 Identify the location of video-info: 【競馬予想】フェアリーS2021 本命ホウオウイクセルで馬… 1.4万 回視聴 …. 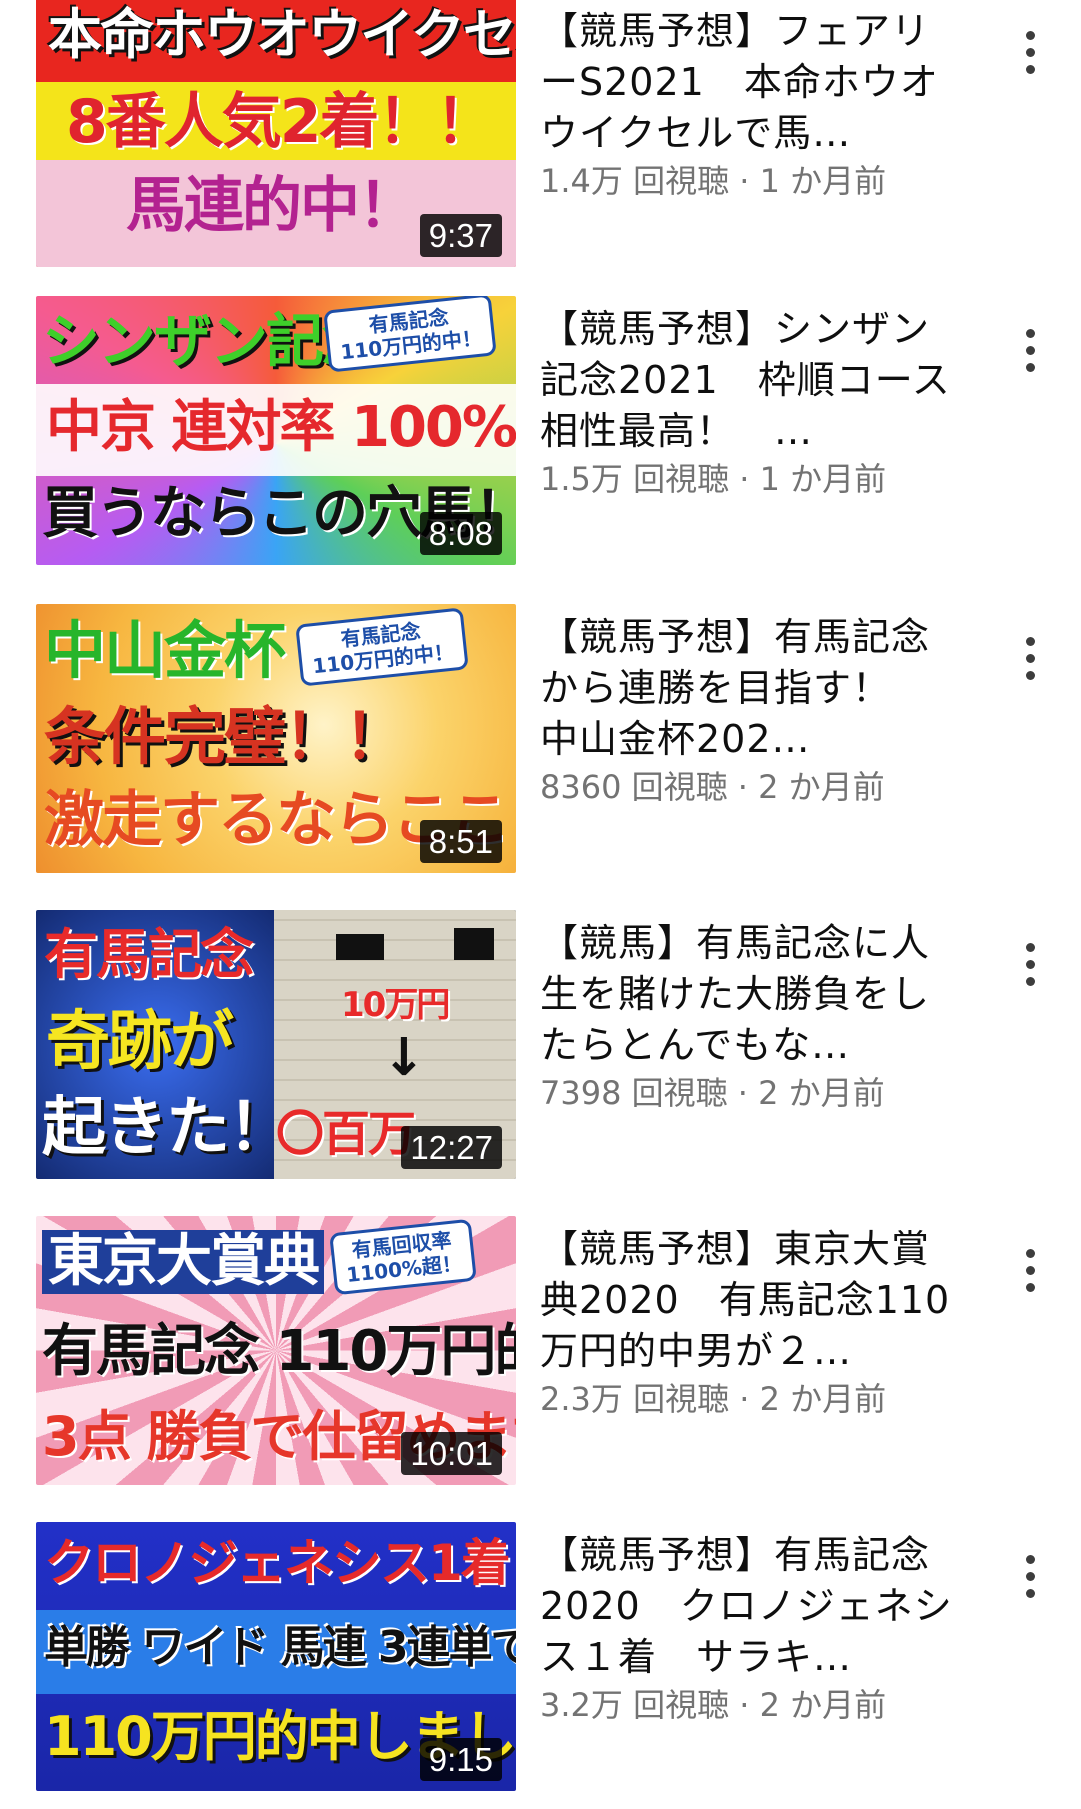
(750, 104).